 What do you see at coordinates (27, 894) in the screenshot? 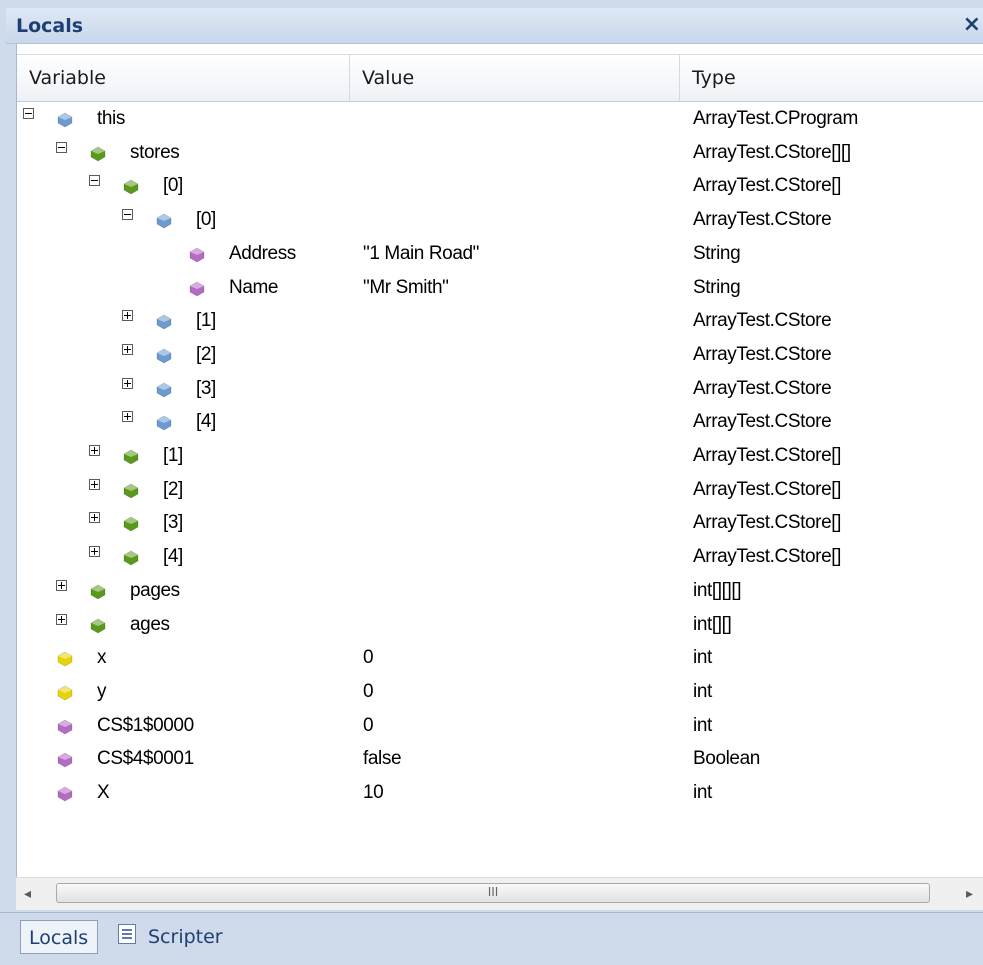
I see `scroll-left-icon: ◂` at bounding box center [27, 894].